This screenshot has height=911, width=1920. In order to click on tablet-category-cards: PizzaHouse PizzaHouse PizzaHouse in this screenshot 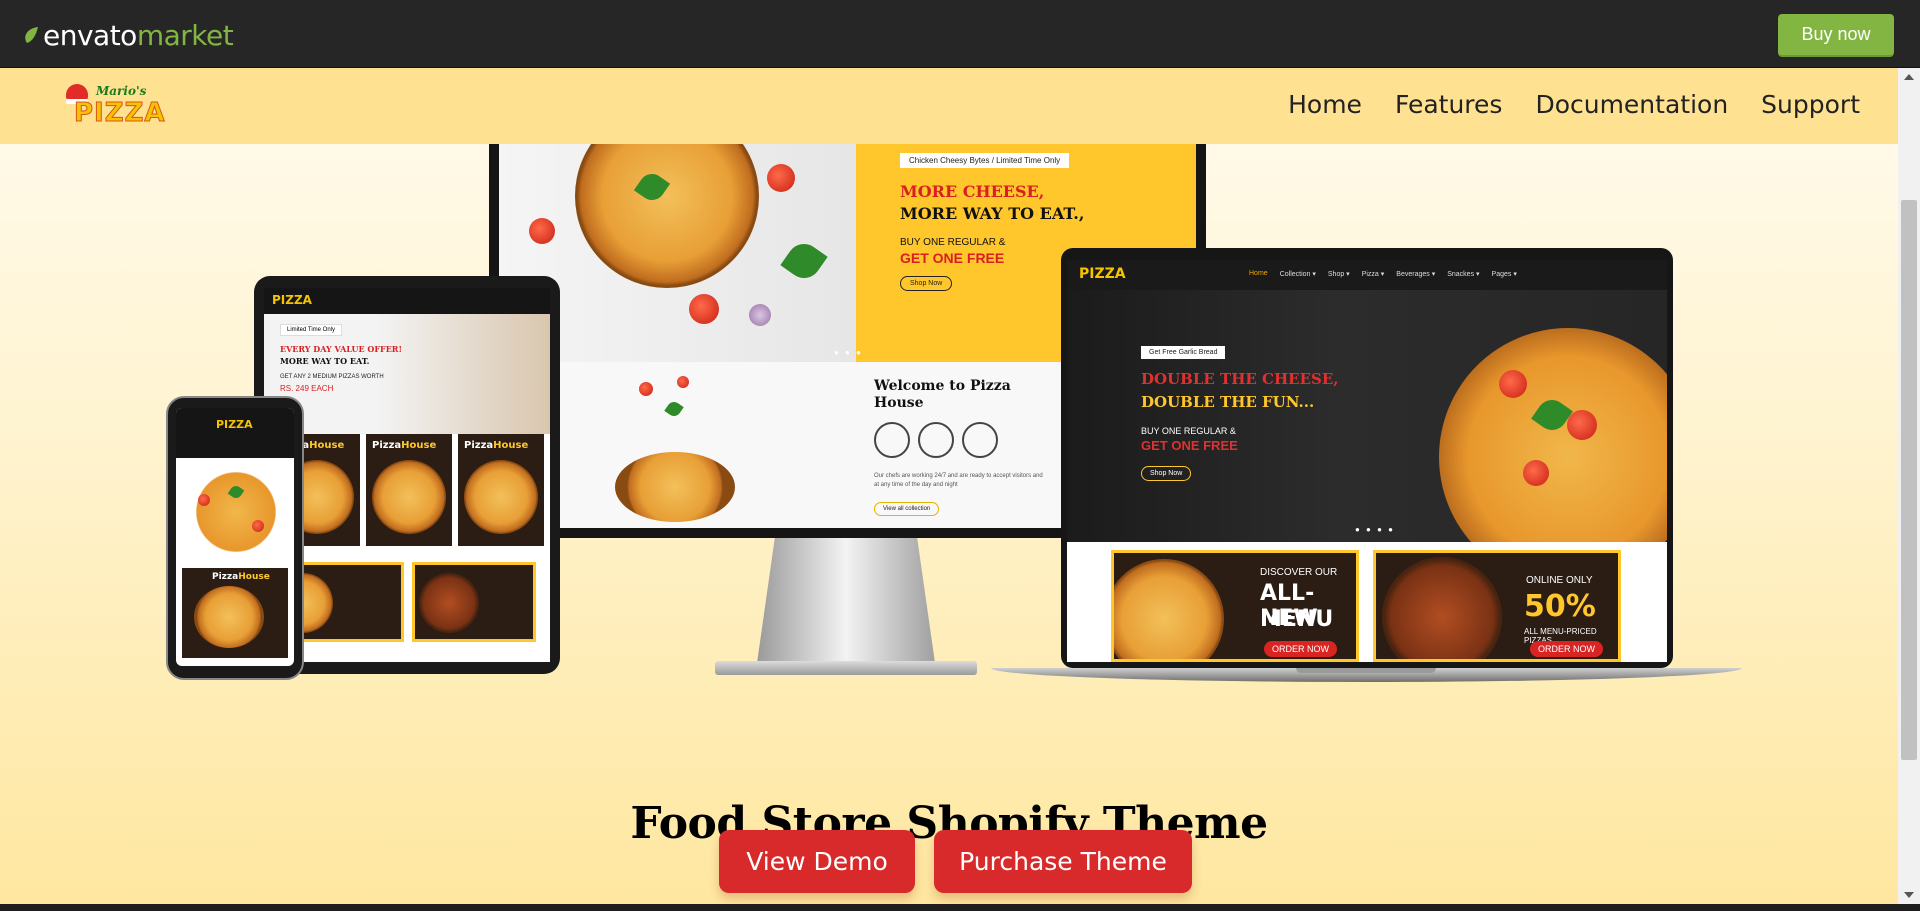, I will do `click(407, 490)`.